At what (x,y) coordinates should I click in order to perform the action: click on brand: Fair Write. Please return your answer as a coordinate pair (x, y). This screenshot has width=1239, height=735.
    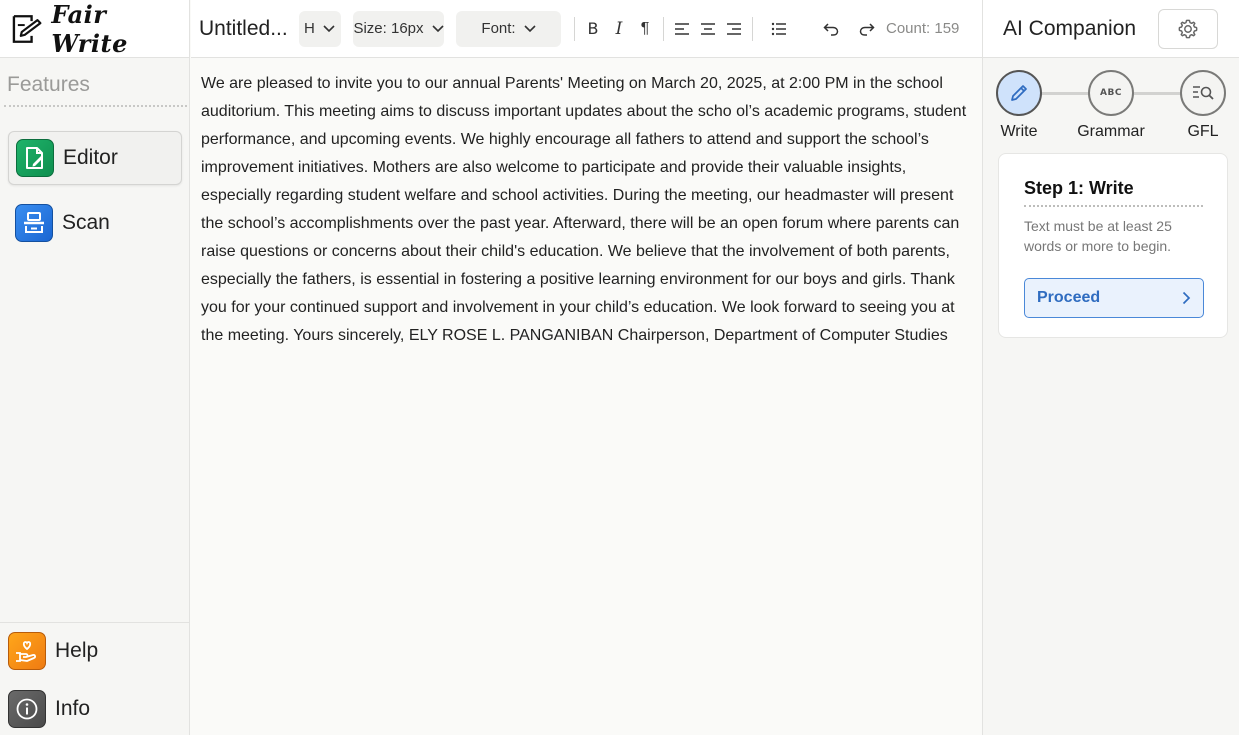
    Looking at the image, I should click on (94, 29).